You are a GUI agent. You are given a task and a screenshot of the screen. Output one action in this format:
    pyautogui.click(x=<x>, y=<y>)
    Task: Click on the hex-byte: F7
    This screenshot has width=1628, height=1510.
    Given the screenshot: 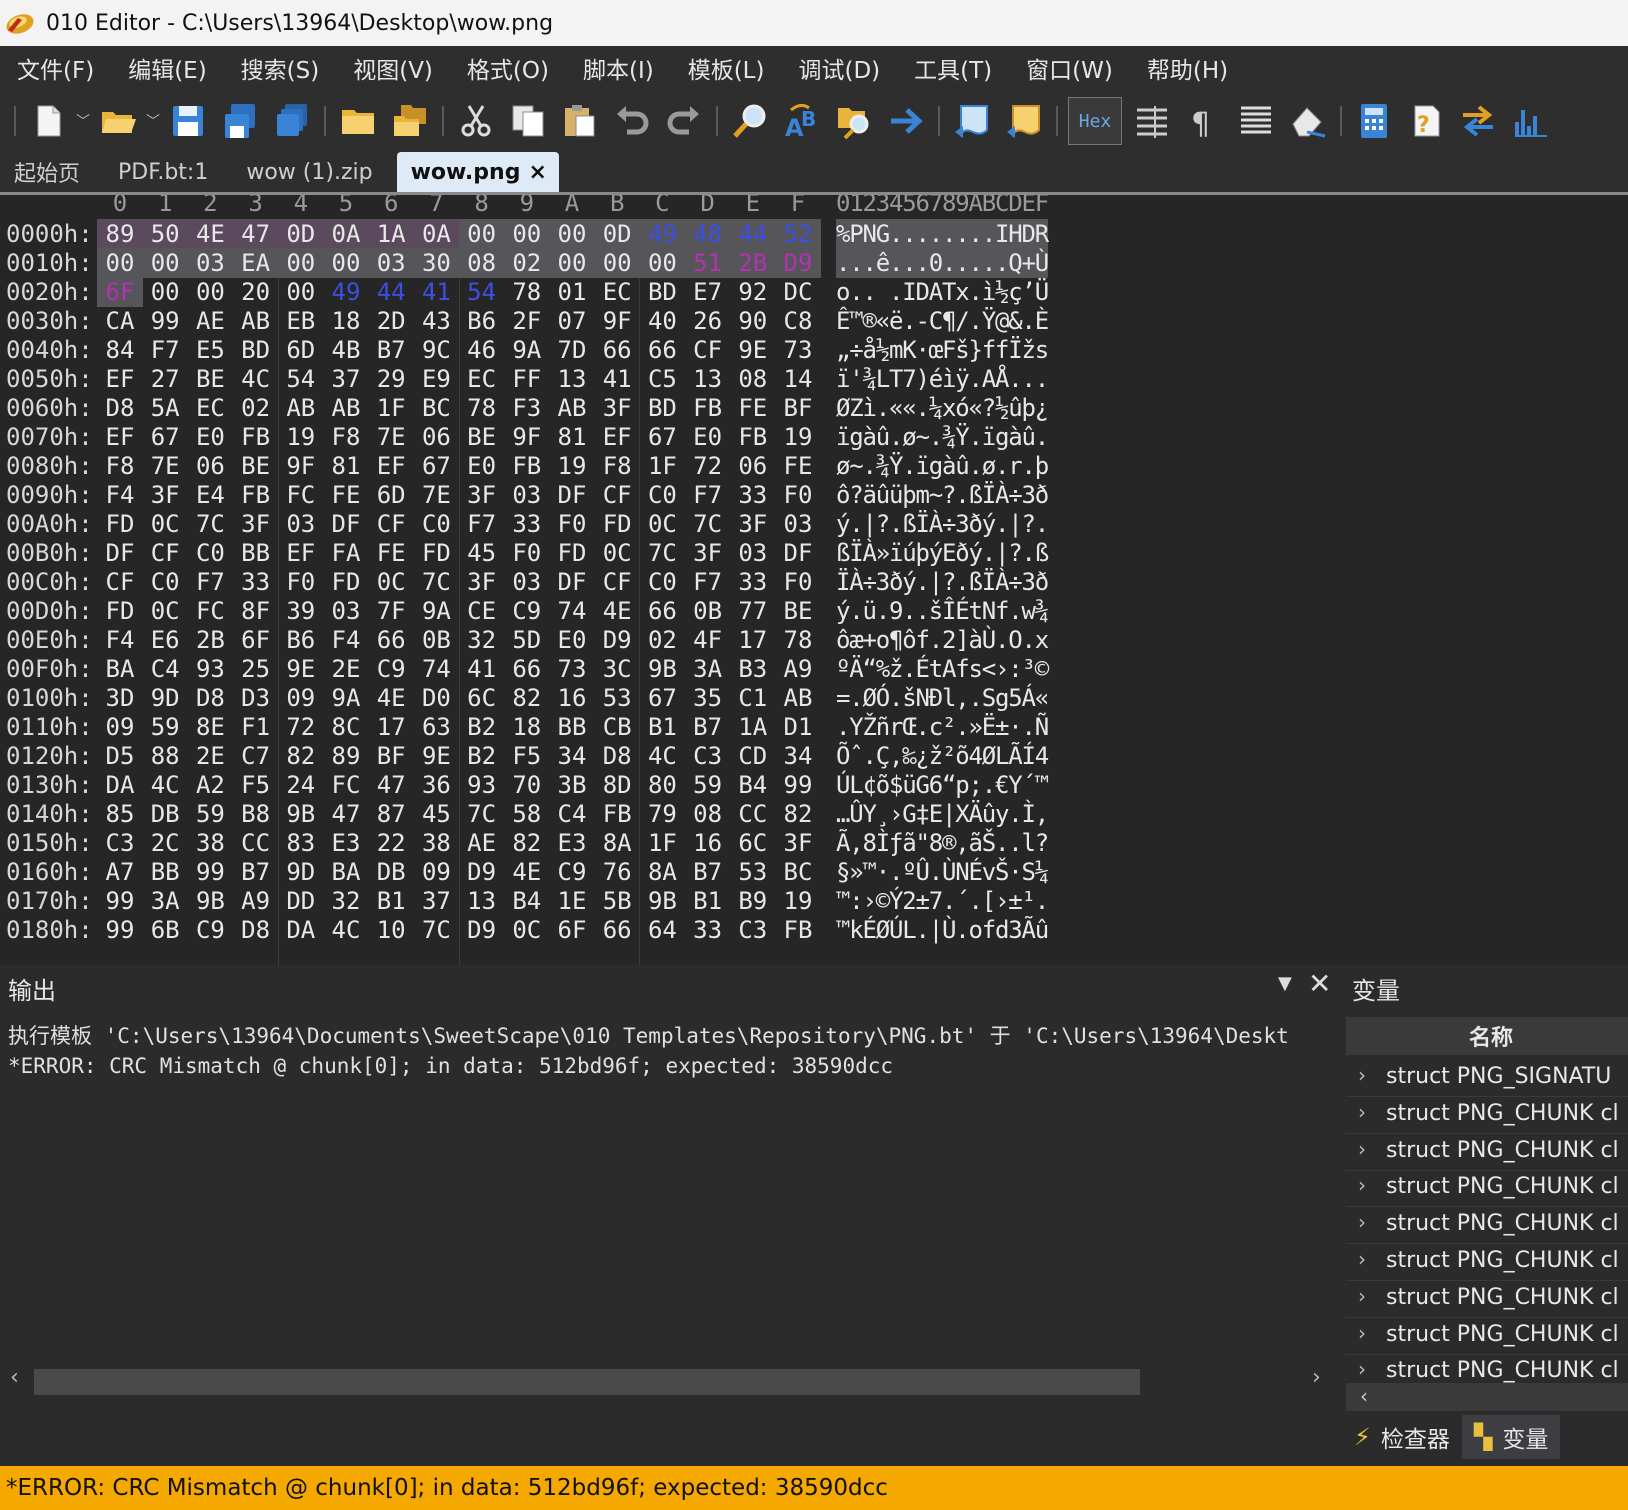 What is the action you would take?
    pyautogui.click(x=482, y=524)
    